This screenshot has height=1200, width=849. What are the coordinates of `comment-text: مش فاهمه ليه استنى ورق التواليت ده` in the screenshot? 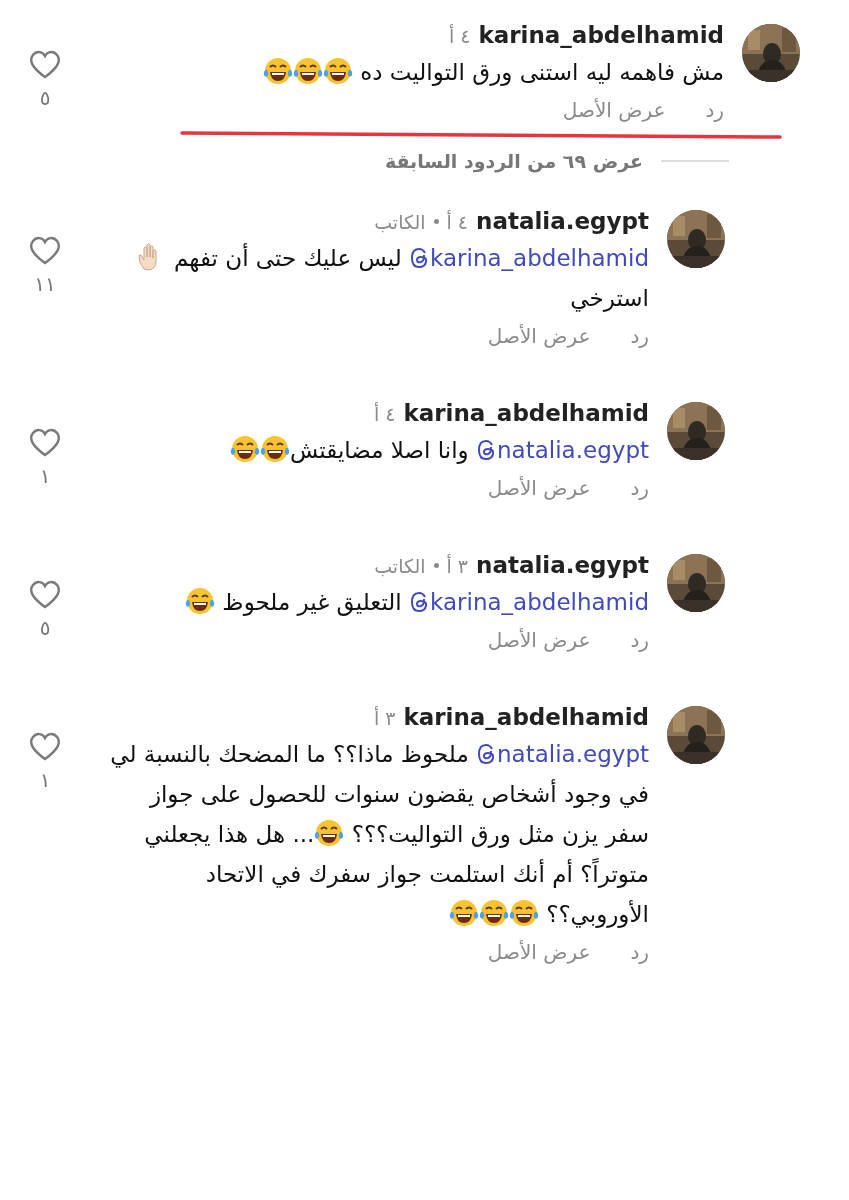 It's located at (413, 72).